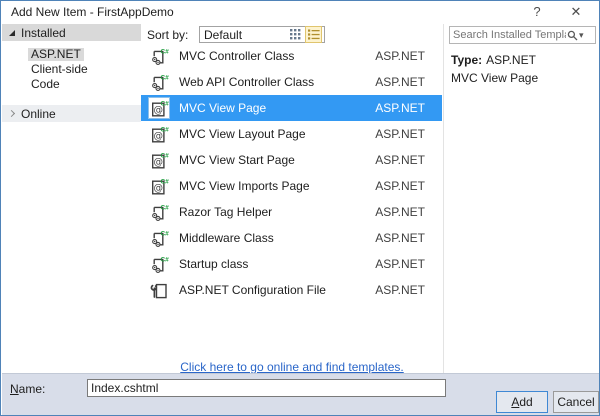  I want to click on list-view-button, so click(313, 34).